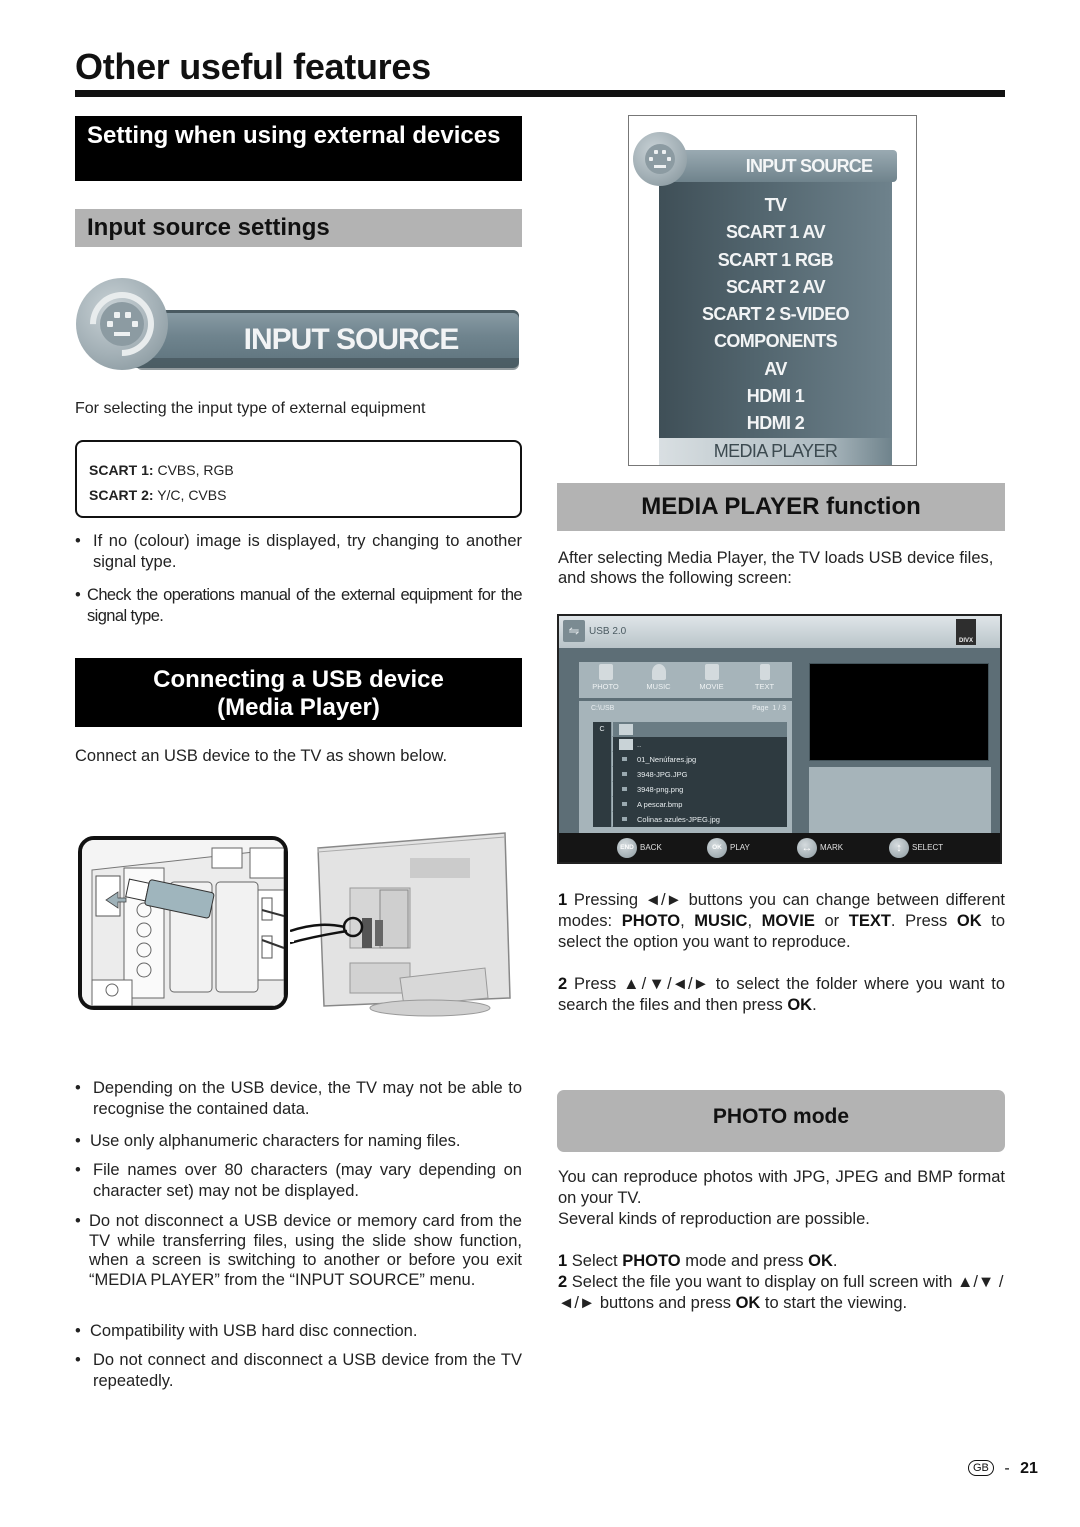 This screenshot has width=1080, height=1527. I want to click on media-mode-tabs: PHOTO MUSIC MOVIE TEXT, so click(685, 680).